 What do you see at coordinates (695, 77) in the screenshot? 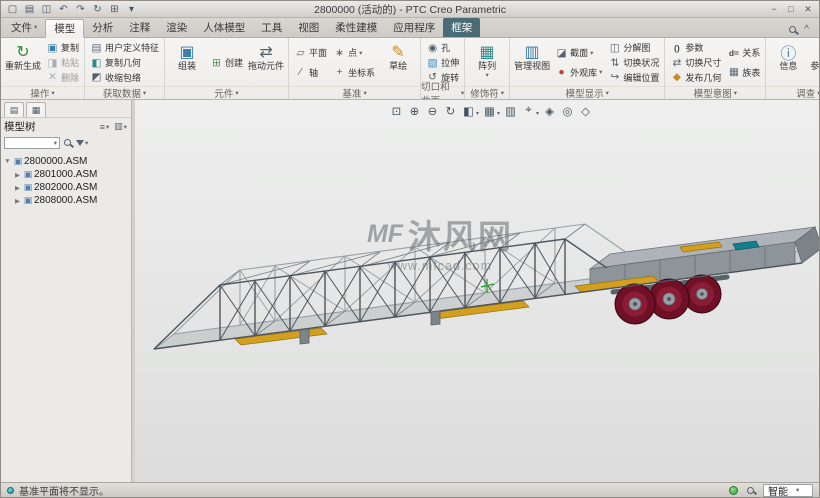
I see `publish-geometry-button: ◆ 发布几何` at bounding box center [695, 77].